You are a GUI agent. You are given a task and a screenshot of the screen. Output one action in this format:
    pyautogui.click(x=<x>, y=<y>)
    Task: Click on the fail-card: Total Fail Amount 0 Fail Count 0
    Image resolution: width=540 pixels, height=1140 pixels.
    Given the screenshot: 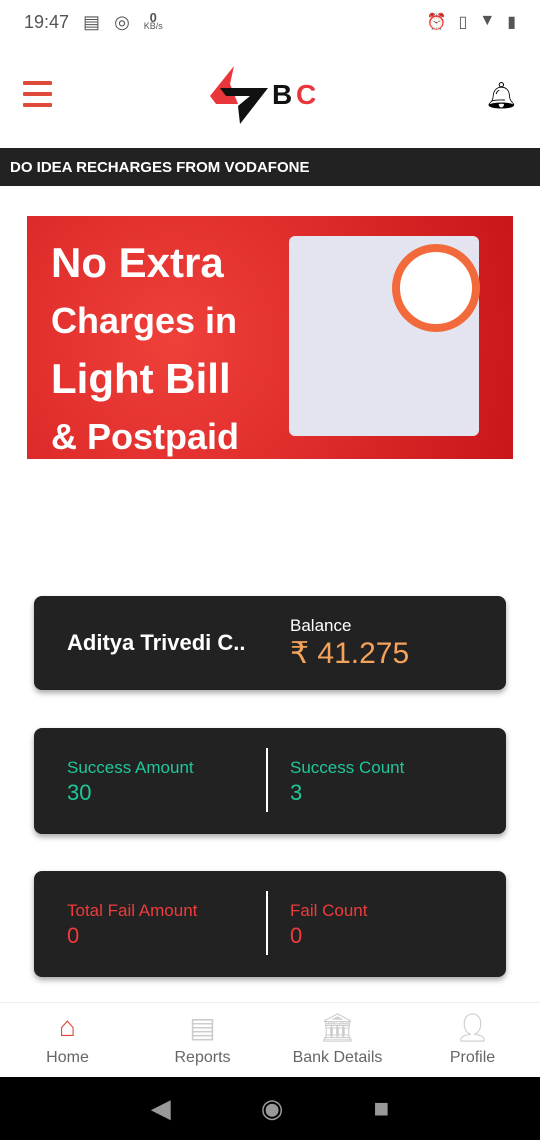 What is the action you would take?
    pyautogui.click(x=270, y=924)
    